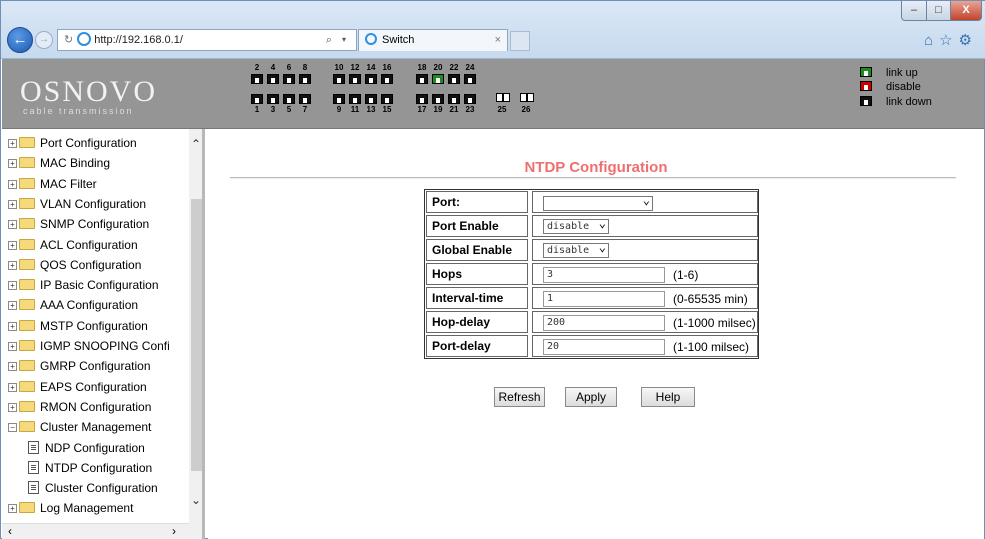 This screenshot has height=539, width=985. I want to click on port-8-icon, so click(305, 79).